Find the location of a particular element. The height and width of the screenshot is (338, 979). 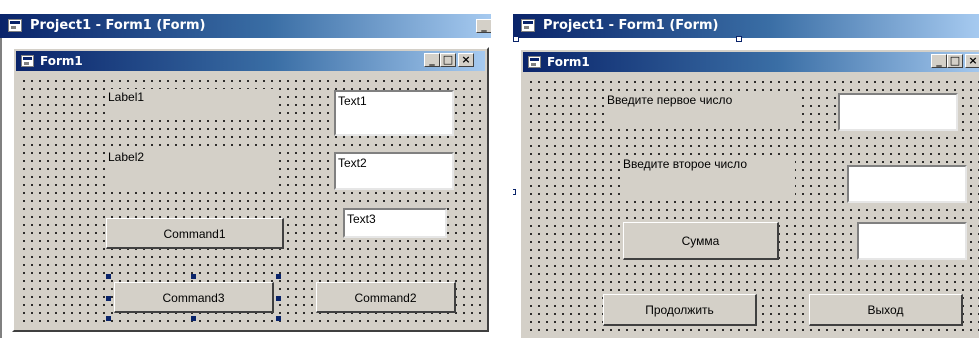

exit-button: Выход is located at coordinates (886, 310).